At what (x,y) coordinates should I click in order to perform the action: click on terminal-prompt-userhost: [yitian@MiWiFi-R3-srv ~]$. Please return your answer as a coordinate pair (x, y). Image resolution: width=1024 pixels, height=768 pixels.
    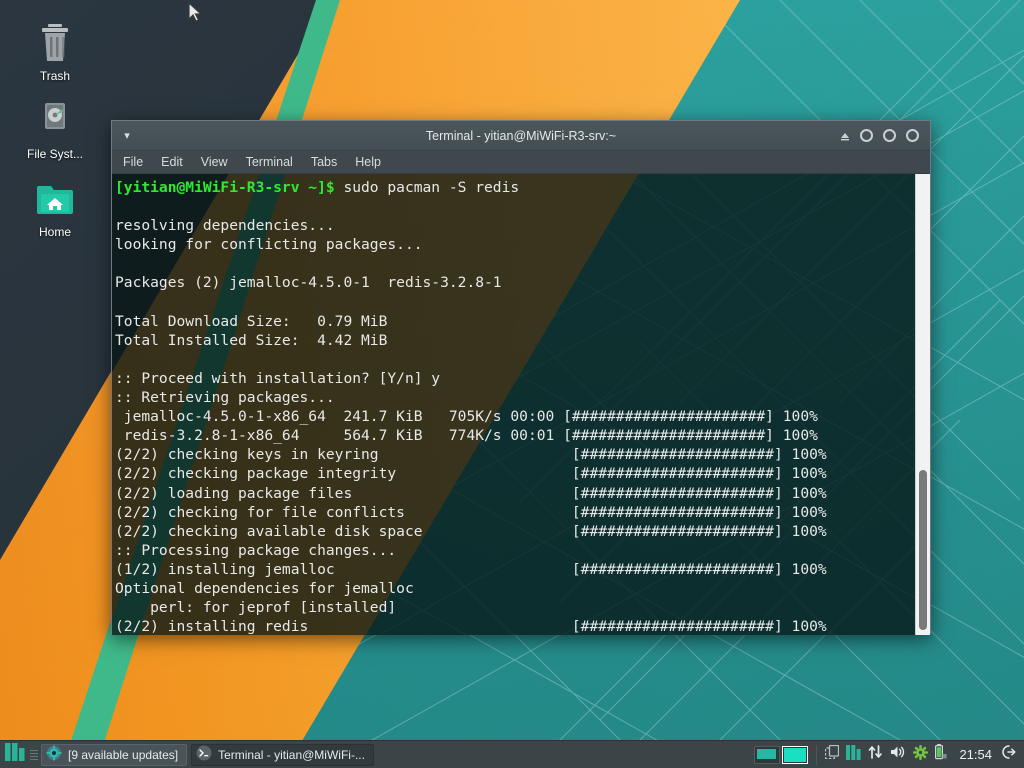
    Looking at the image, I should click on (225, 187).